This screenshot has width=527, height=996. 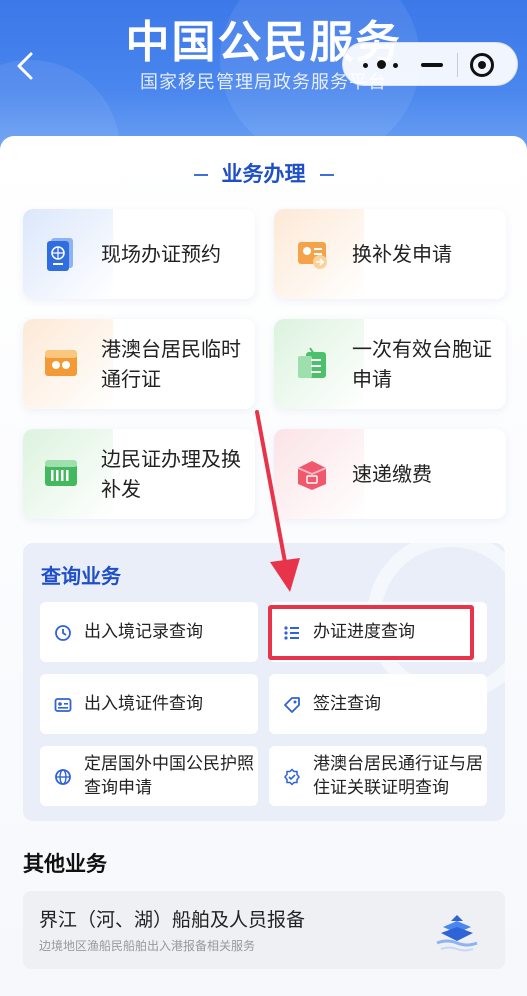 What do you see at coordinates (161, 254) in the screenshot?
I see `card-label: 现场办证预约` at bounding box center [161, 254].